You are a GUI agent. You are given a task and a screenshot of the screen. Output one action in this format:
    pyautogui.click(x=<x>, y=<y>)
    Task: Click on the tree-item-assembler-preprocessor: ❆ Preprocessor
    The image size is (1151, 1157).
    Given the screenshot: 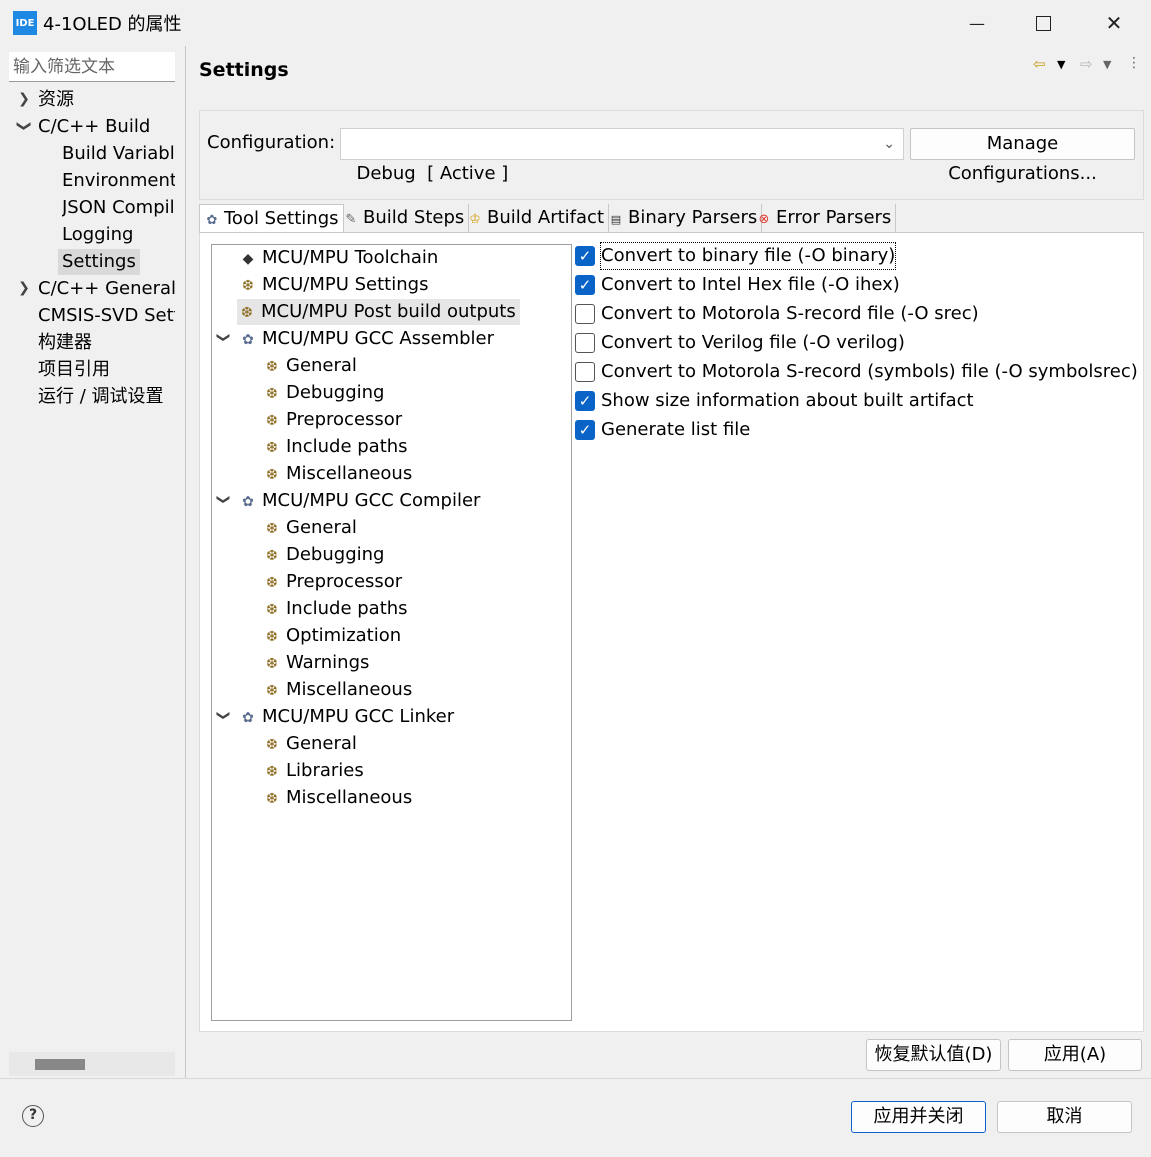 What is the action you would take?
    pyautogui.click(x=332, y=420)
    